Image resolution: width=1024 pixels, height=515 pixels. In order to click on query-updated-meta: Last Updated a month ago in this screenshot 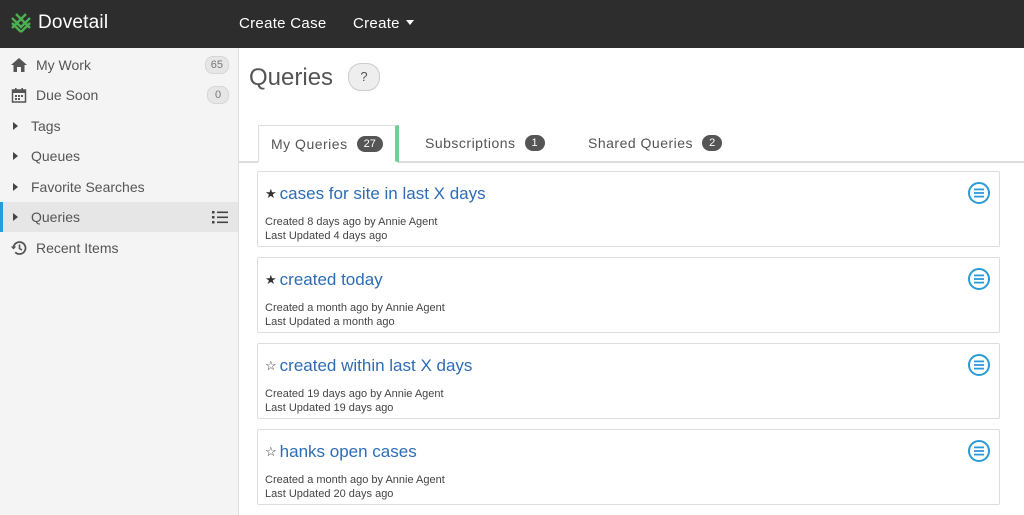, I will do `click(330, 322)`.